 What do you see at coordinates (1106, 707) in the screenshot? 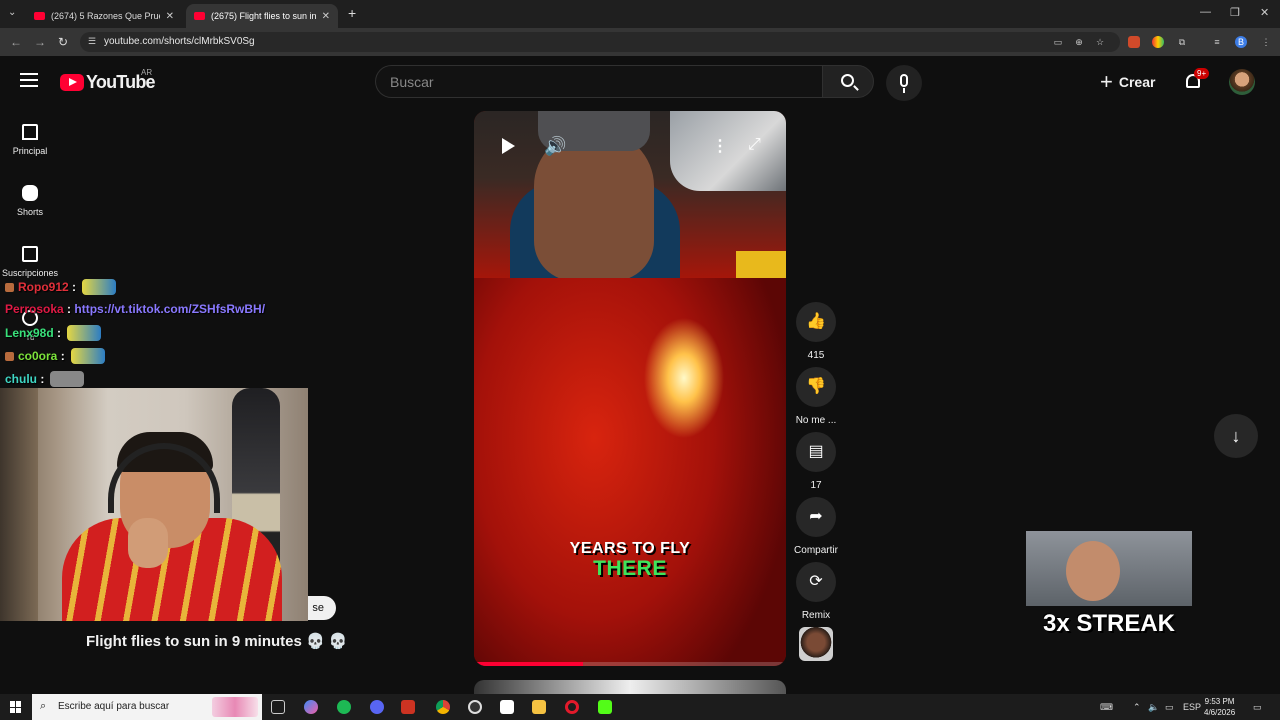
I see `keyboard-icon: ⌨` at bounding box center [1106, 707].